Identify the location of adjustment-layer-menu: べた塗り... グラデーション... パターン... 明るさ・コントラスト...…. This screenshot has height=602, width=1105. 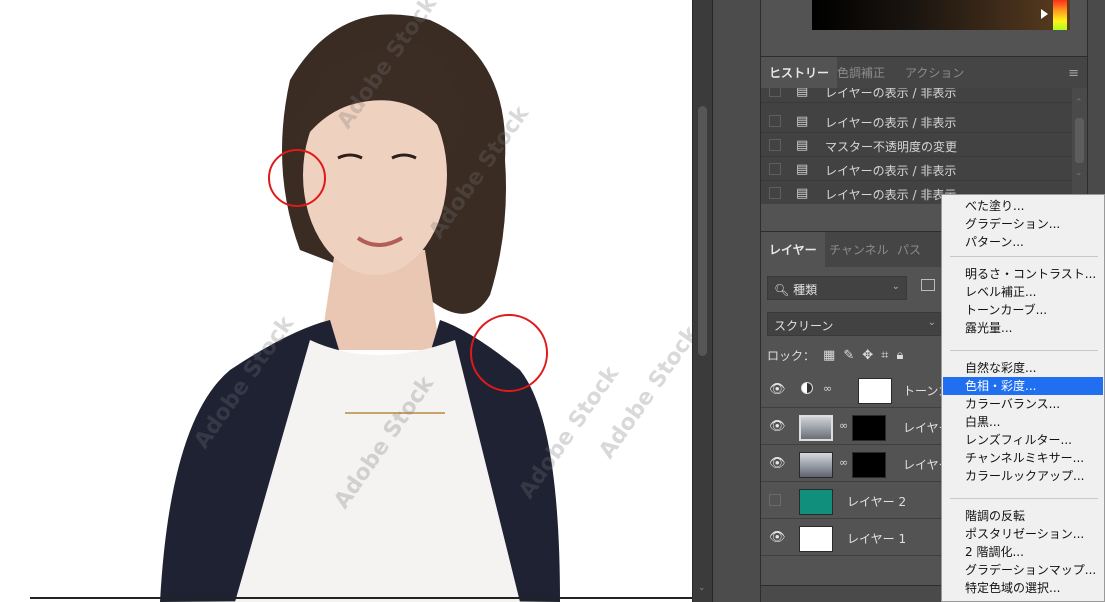
(1023, 398).